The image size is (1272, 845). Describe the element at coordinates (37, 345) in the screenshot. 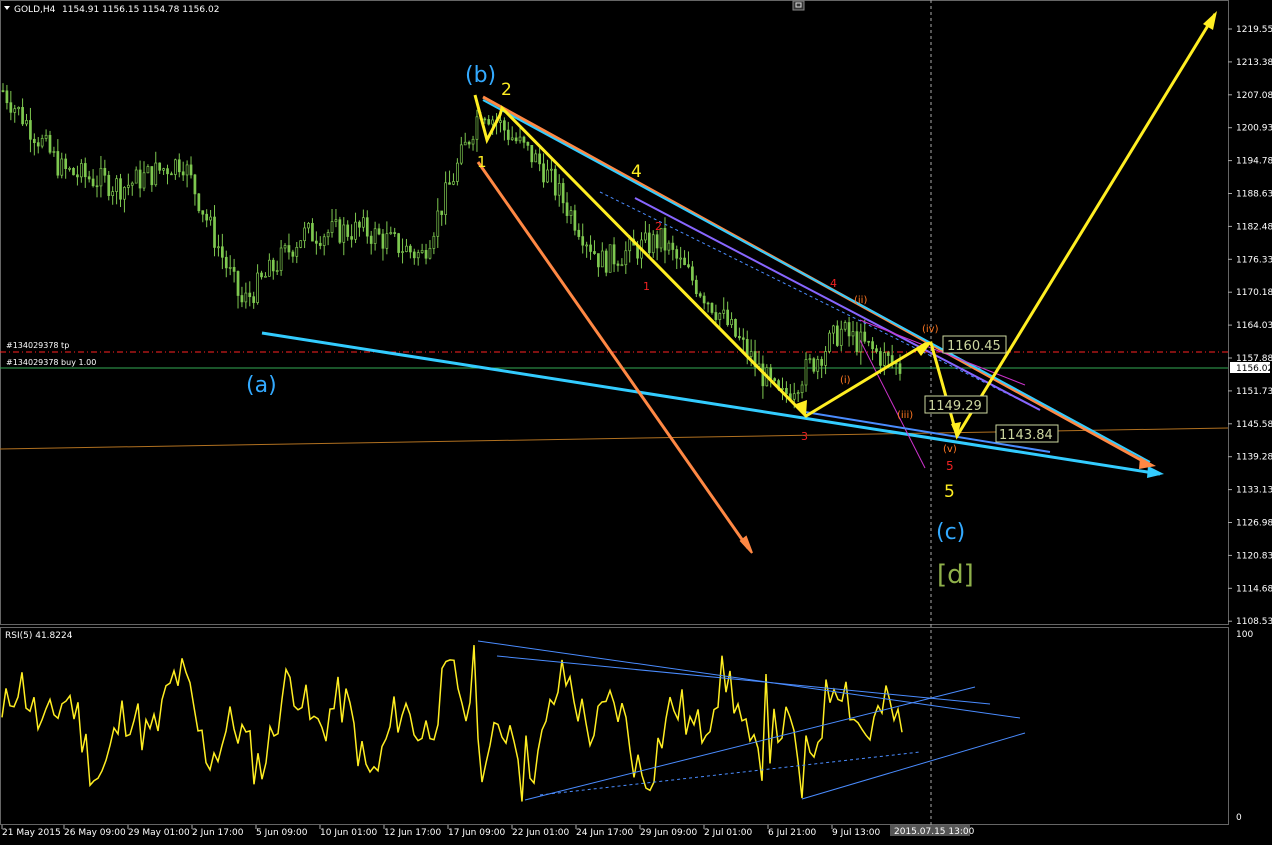

I see `tp-label: #134029378 tp` at that location.